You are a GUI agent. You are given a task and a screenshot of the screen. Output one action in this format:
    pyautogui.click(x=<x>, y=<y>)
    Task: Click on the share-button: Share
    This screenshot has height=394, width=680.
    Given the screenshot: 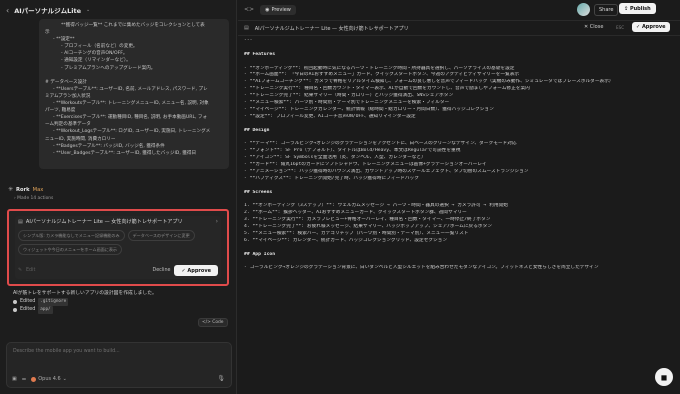 What is the action you would take?
    pyautogui.click(x=606, y=10)
    